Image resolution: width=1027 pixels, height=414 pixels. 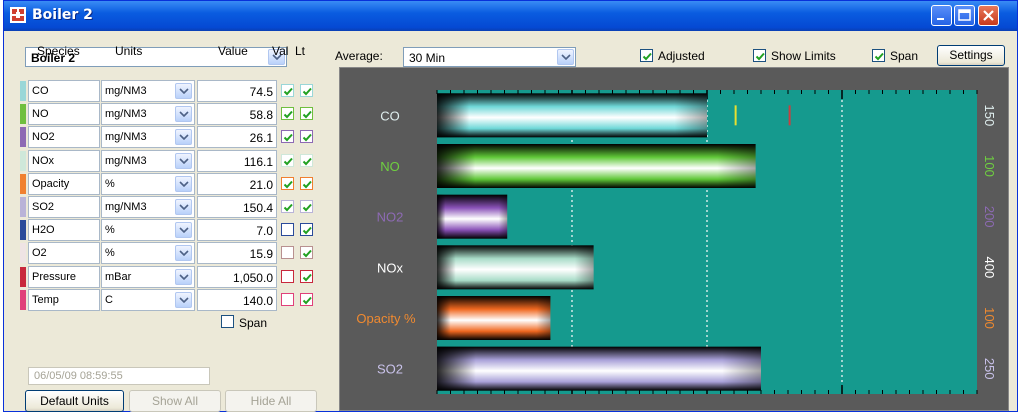 I want to click on species-value: 74.5, so click(x=261, y=92).